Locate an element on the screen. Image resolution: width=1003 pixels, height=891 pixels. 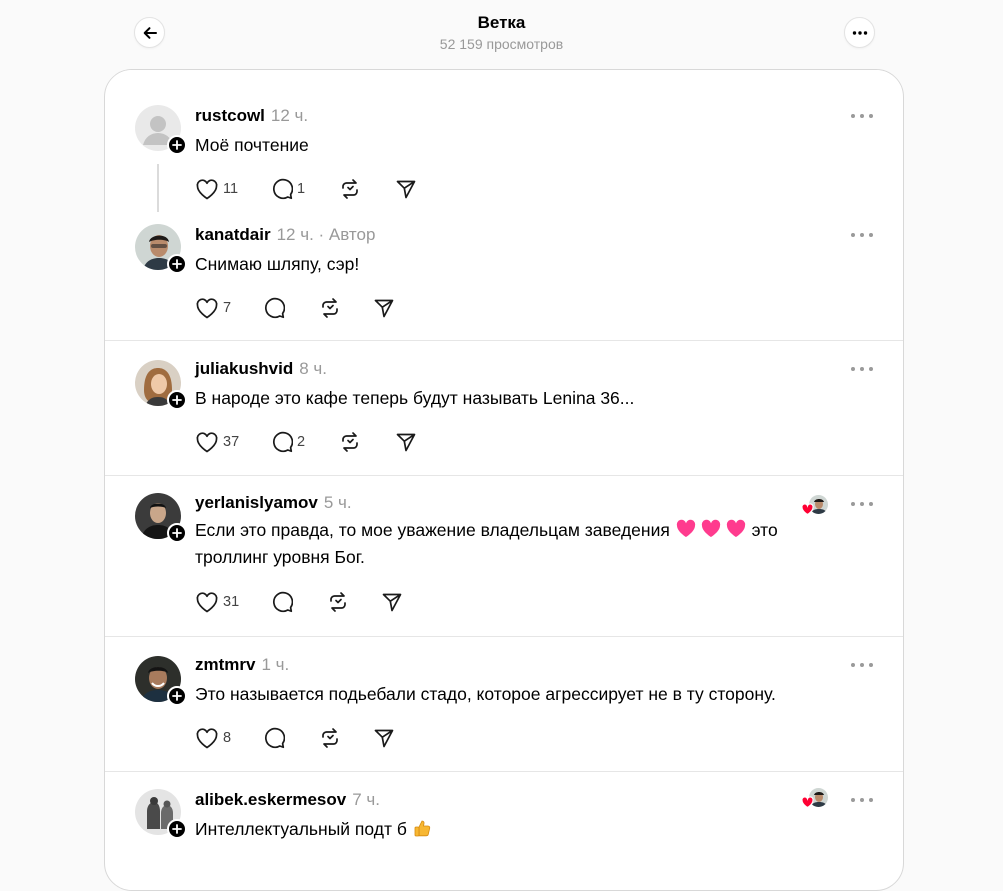
like-count: 7 is located at coordinates (227, 308).